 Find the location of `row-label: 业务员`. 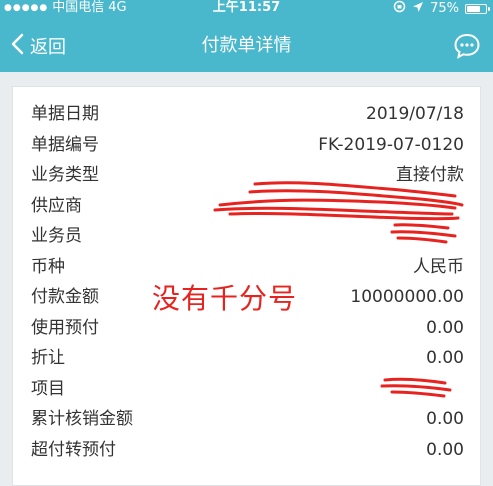

row-label: 业务员 is located at coordinates (56, 236).